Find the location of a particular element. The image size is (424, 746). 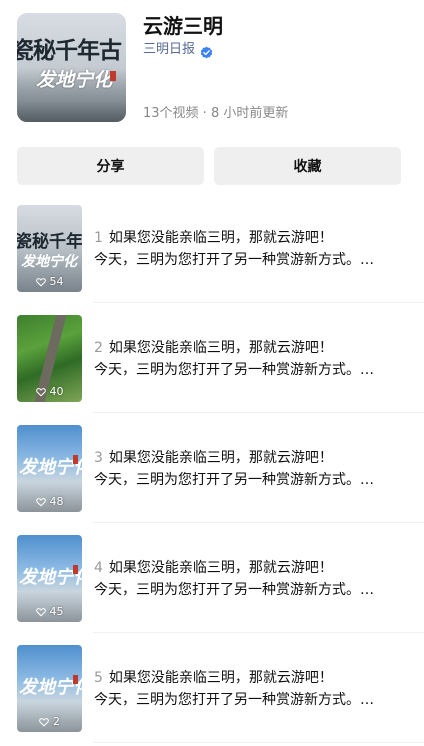

divider is located at coordinates (258, 742).